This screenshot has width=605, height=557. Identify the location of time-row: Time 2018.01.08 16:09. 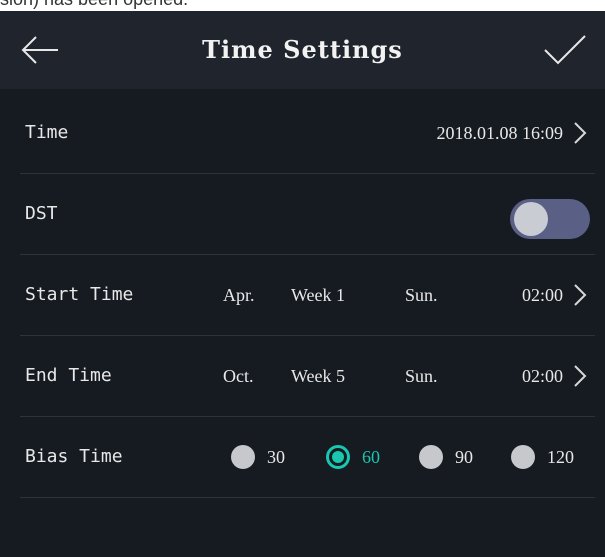
(307, 133).